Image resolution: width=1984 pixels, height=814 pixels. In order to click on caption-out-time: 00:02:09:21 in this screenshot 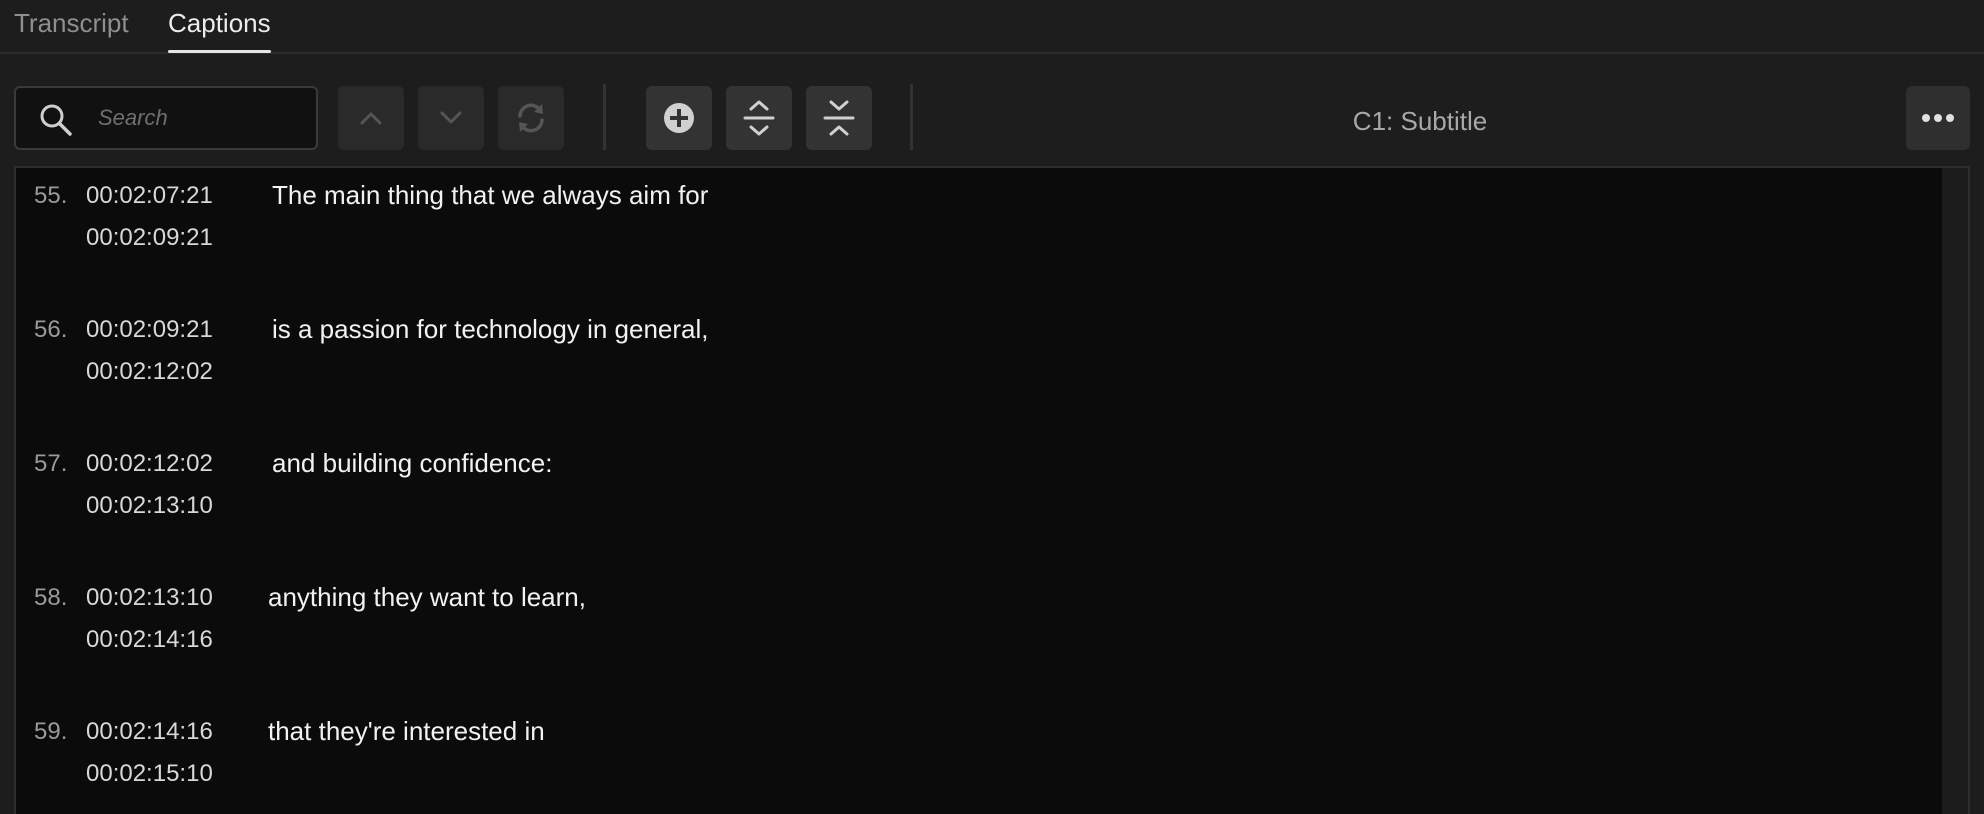, I will do `click(149, 238)`.